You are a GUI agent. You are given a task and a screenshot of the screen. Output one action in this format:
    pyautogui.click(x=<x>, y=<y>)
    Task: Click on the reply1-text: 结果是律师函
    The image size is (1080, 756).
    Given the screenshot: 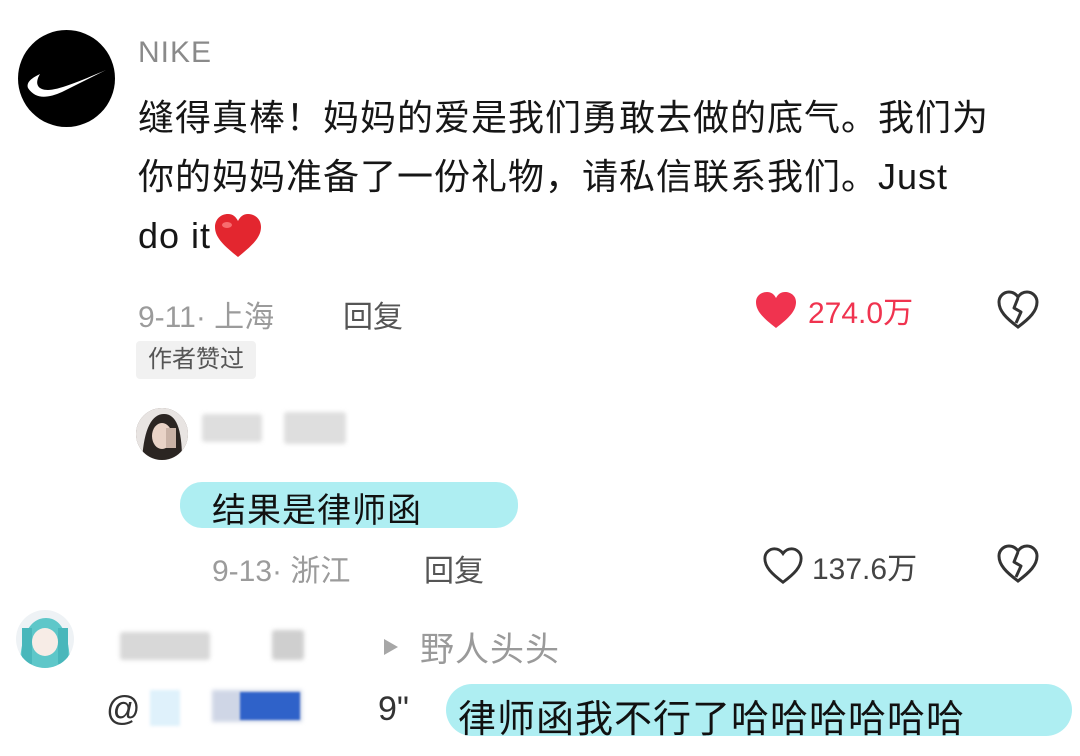 What is the action you would take?
    pyautogui.click(x=317, y=511)
    